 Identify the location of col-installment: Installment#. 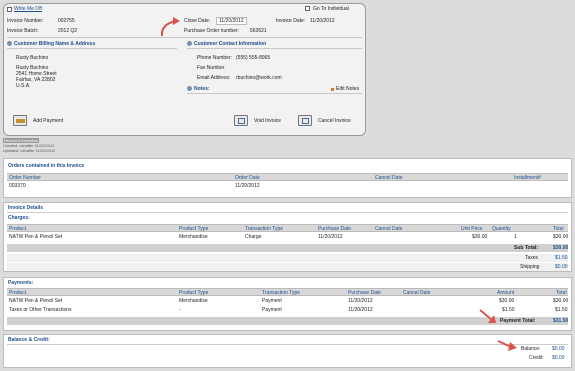
(527, 178).